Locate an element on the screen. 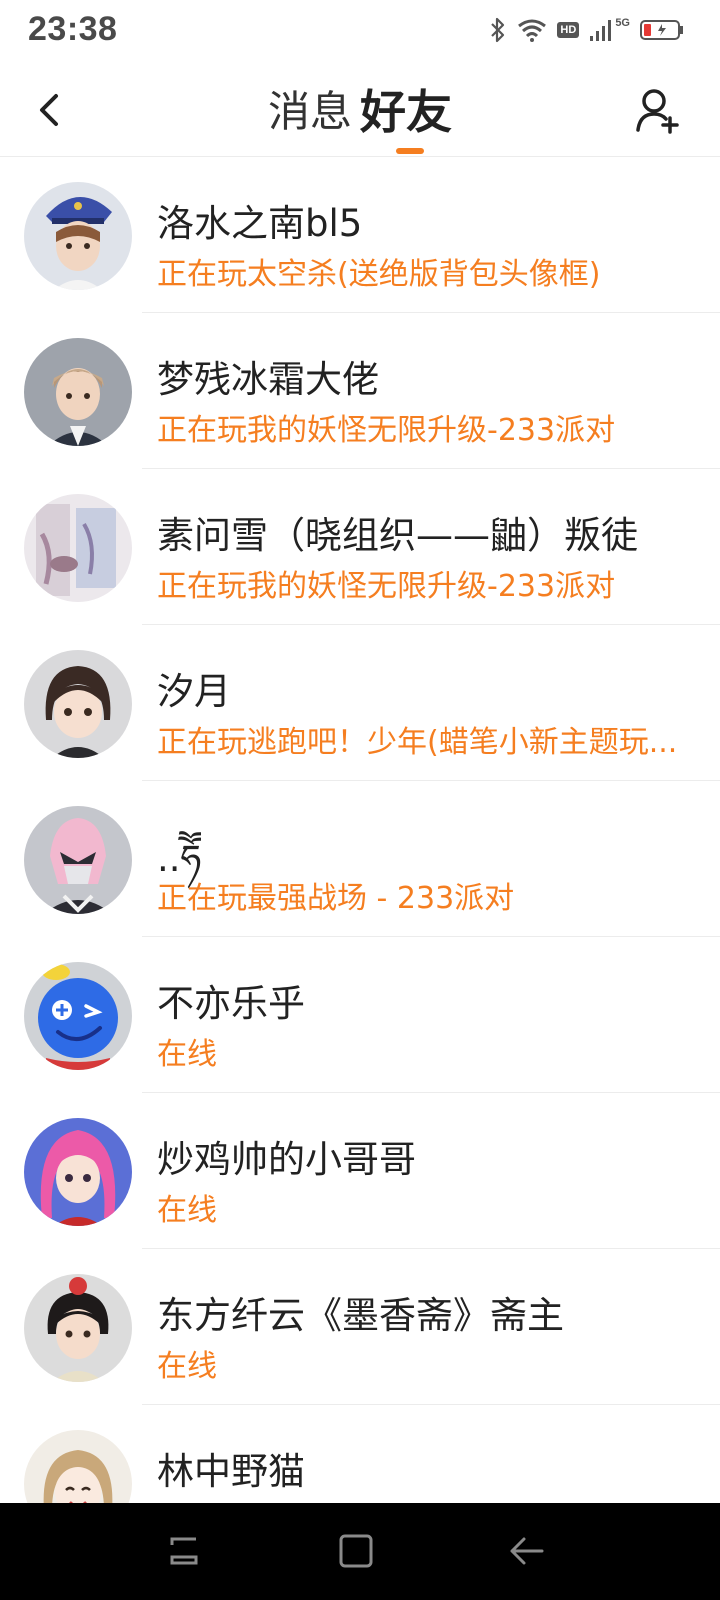 The height and width of the screenshot is (1600, 720). friend-status: 正在玩最强战场 - 233派对 is located at coordinates (336, 898).